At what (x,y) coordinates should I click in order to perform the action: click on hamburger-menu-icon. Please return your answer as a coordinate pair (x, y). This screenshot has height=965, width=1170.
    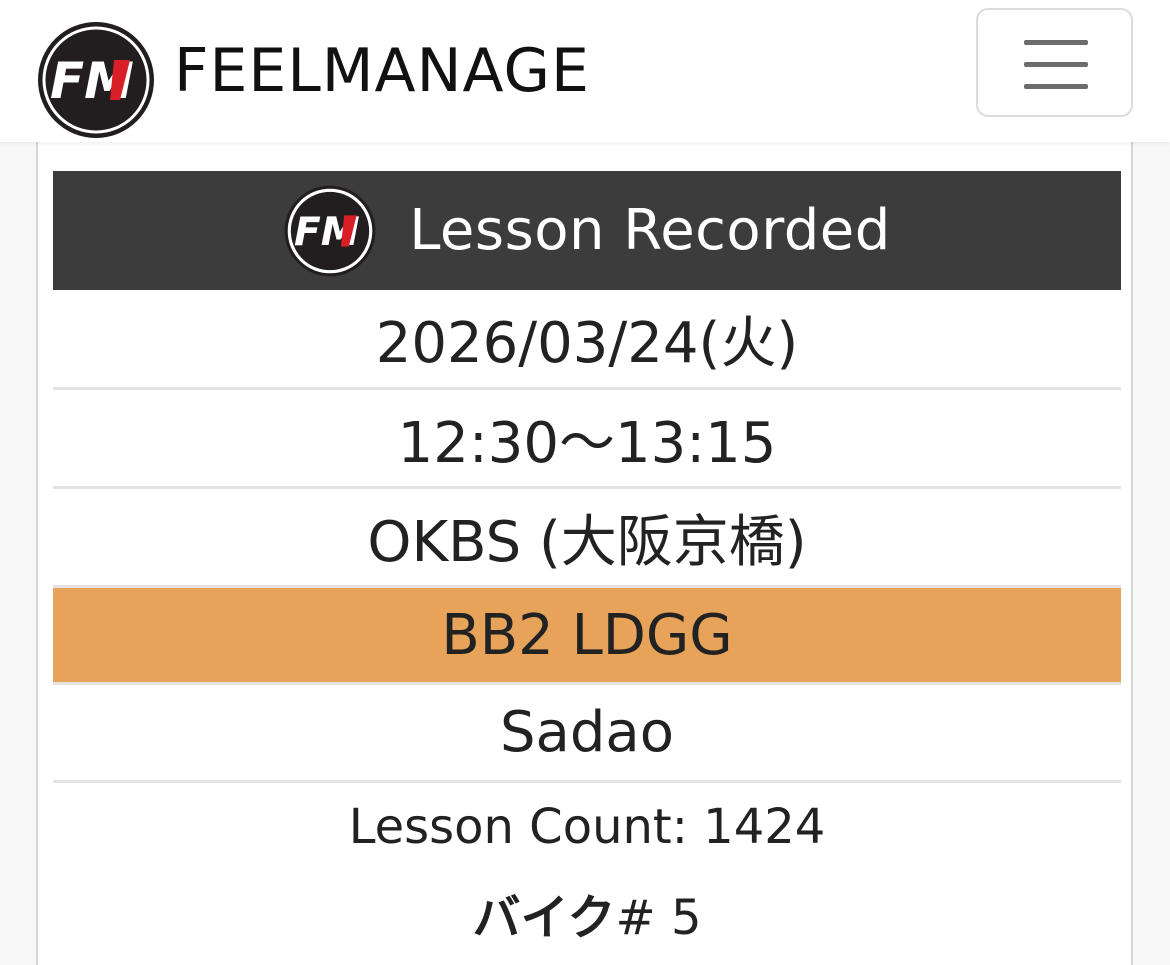
    Looking at the image, I should click on (1056, 42).